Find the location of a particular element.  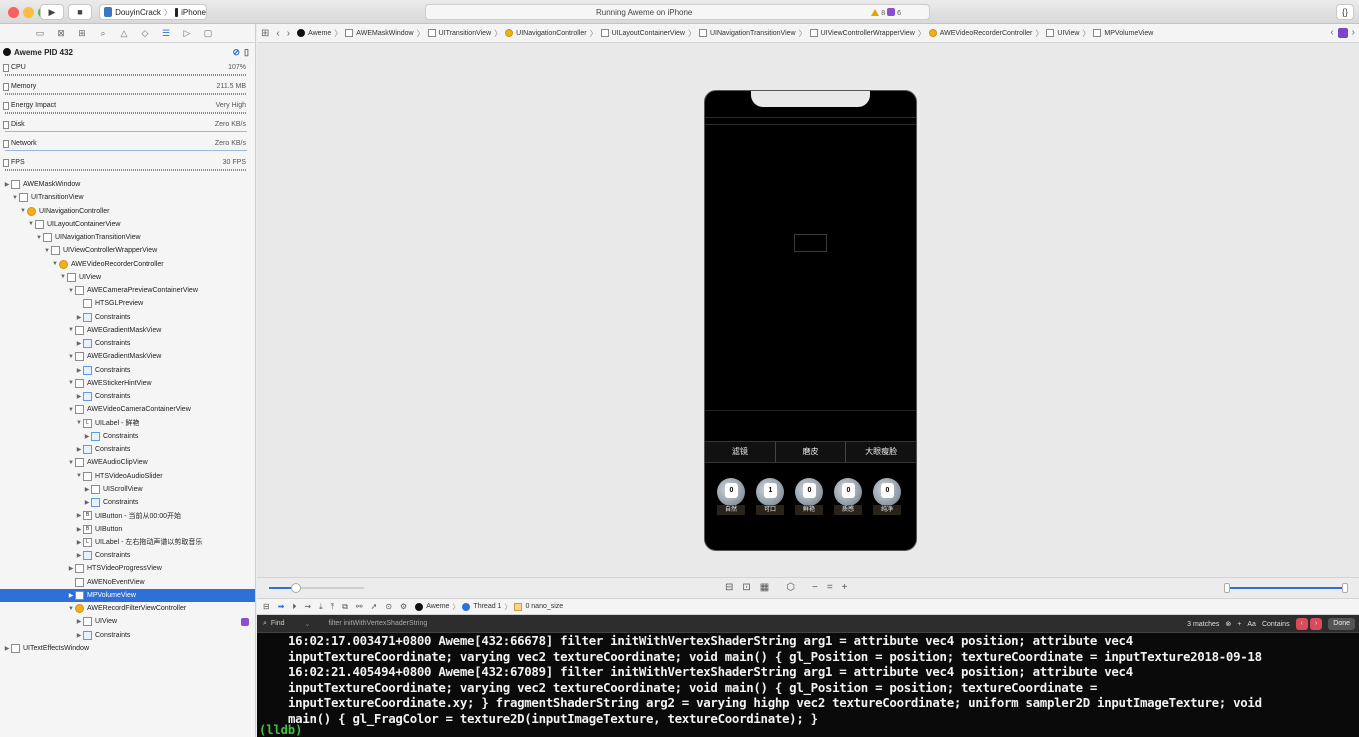

debug-thread: Thread 1 is located at coordinates (487, 606).